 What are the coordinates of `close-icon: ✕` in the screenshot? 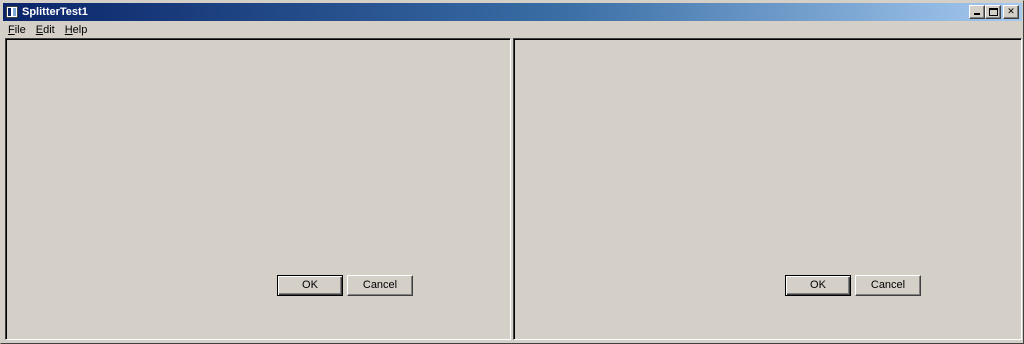 It's located at (1011, 12).